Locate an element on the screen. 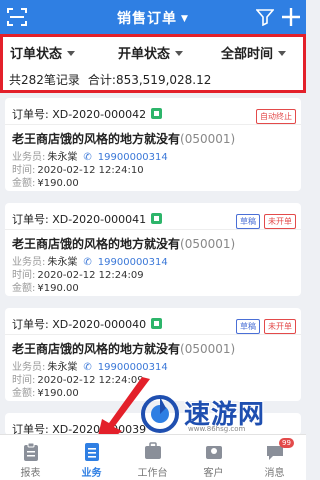 The width and height of the screenshot is (320, 480). order-number-row: 订单号: XD-2020-000041 is located at coordinates (87, 219).